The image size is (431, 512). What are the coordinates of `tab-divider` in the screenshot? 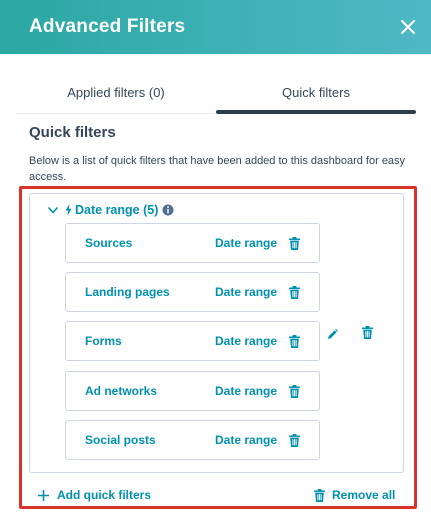 It's located at (116, 113).